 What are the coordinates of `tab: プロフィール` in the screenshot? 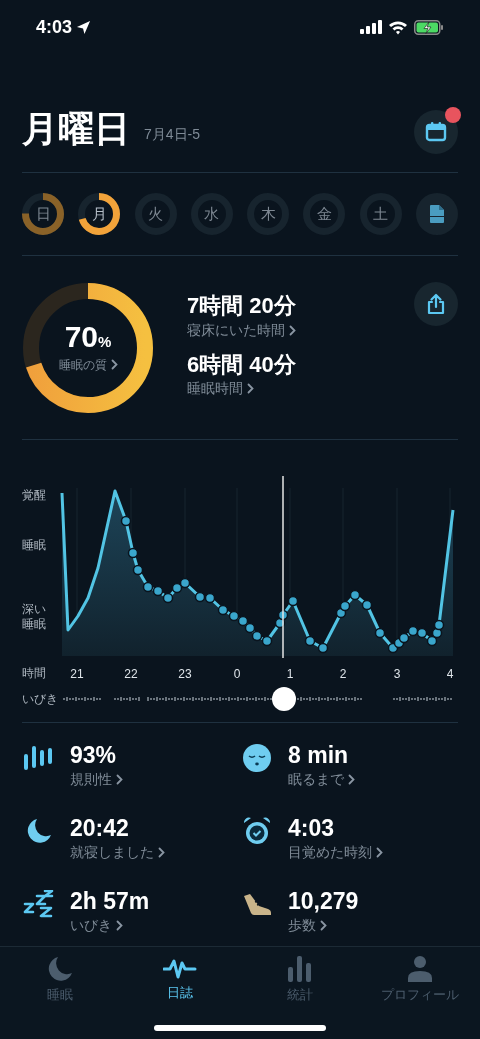 It's located at (420, 982).